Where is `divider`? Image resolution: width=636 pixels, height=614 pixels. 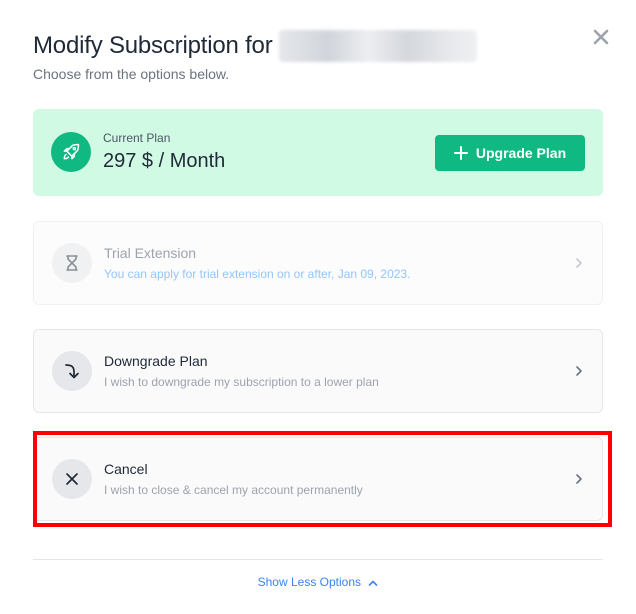 divider is located at coordinates (318, 559).